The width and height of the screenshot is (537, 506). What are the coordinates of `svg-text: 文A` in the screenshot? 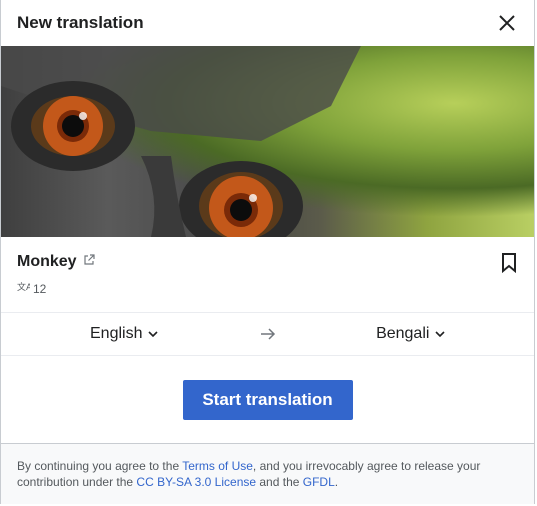 It's located at (23, 287).